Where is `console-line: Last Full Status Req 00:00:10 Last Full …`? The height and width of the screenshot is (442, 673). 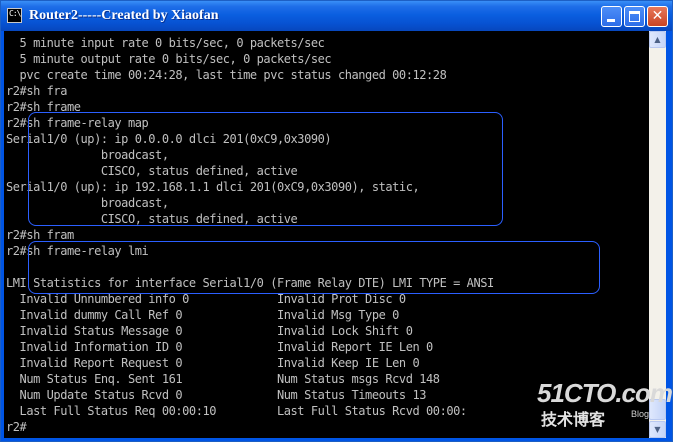
console-line: Last Full Status Req 00:00:10 Last Full … is located at coordinates (237, 411).